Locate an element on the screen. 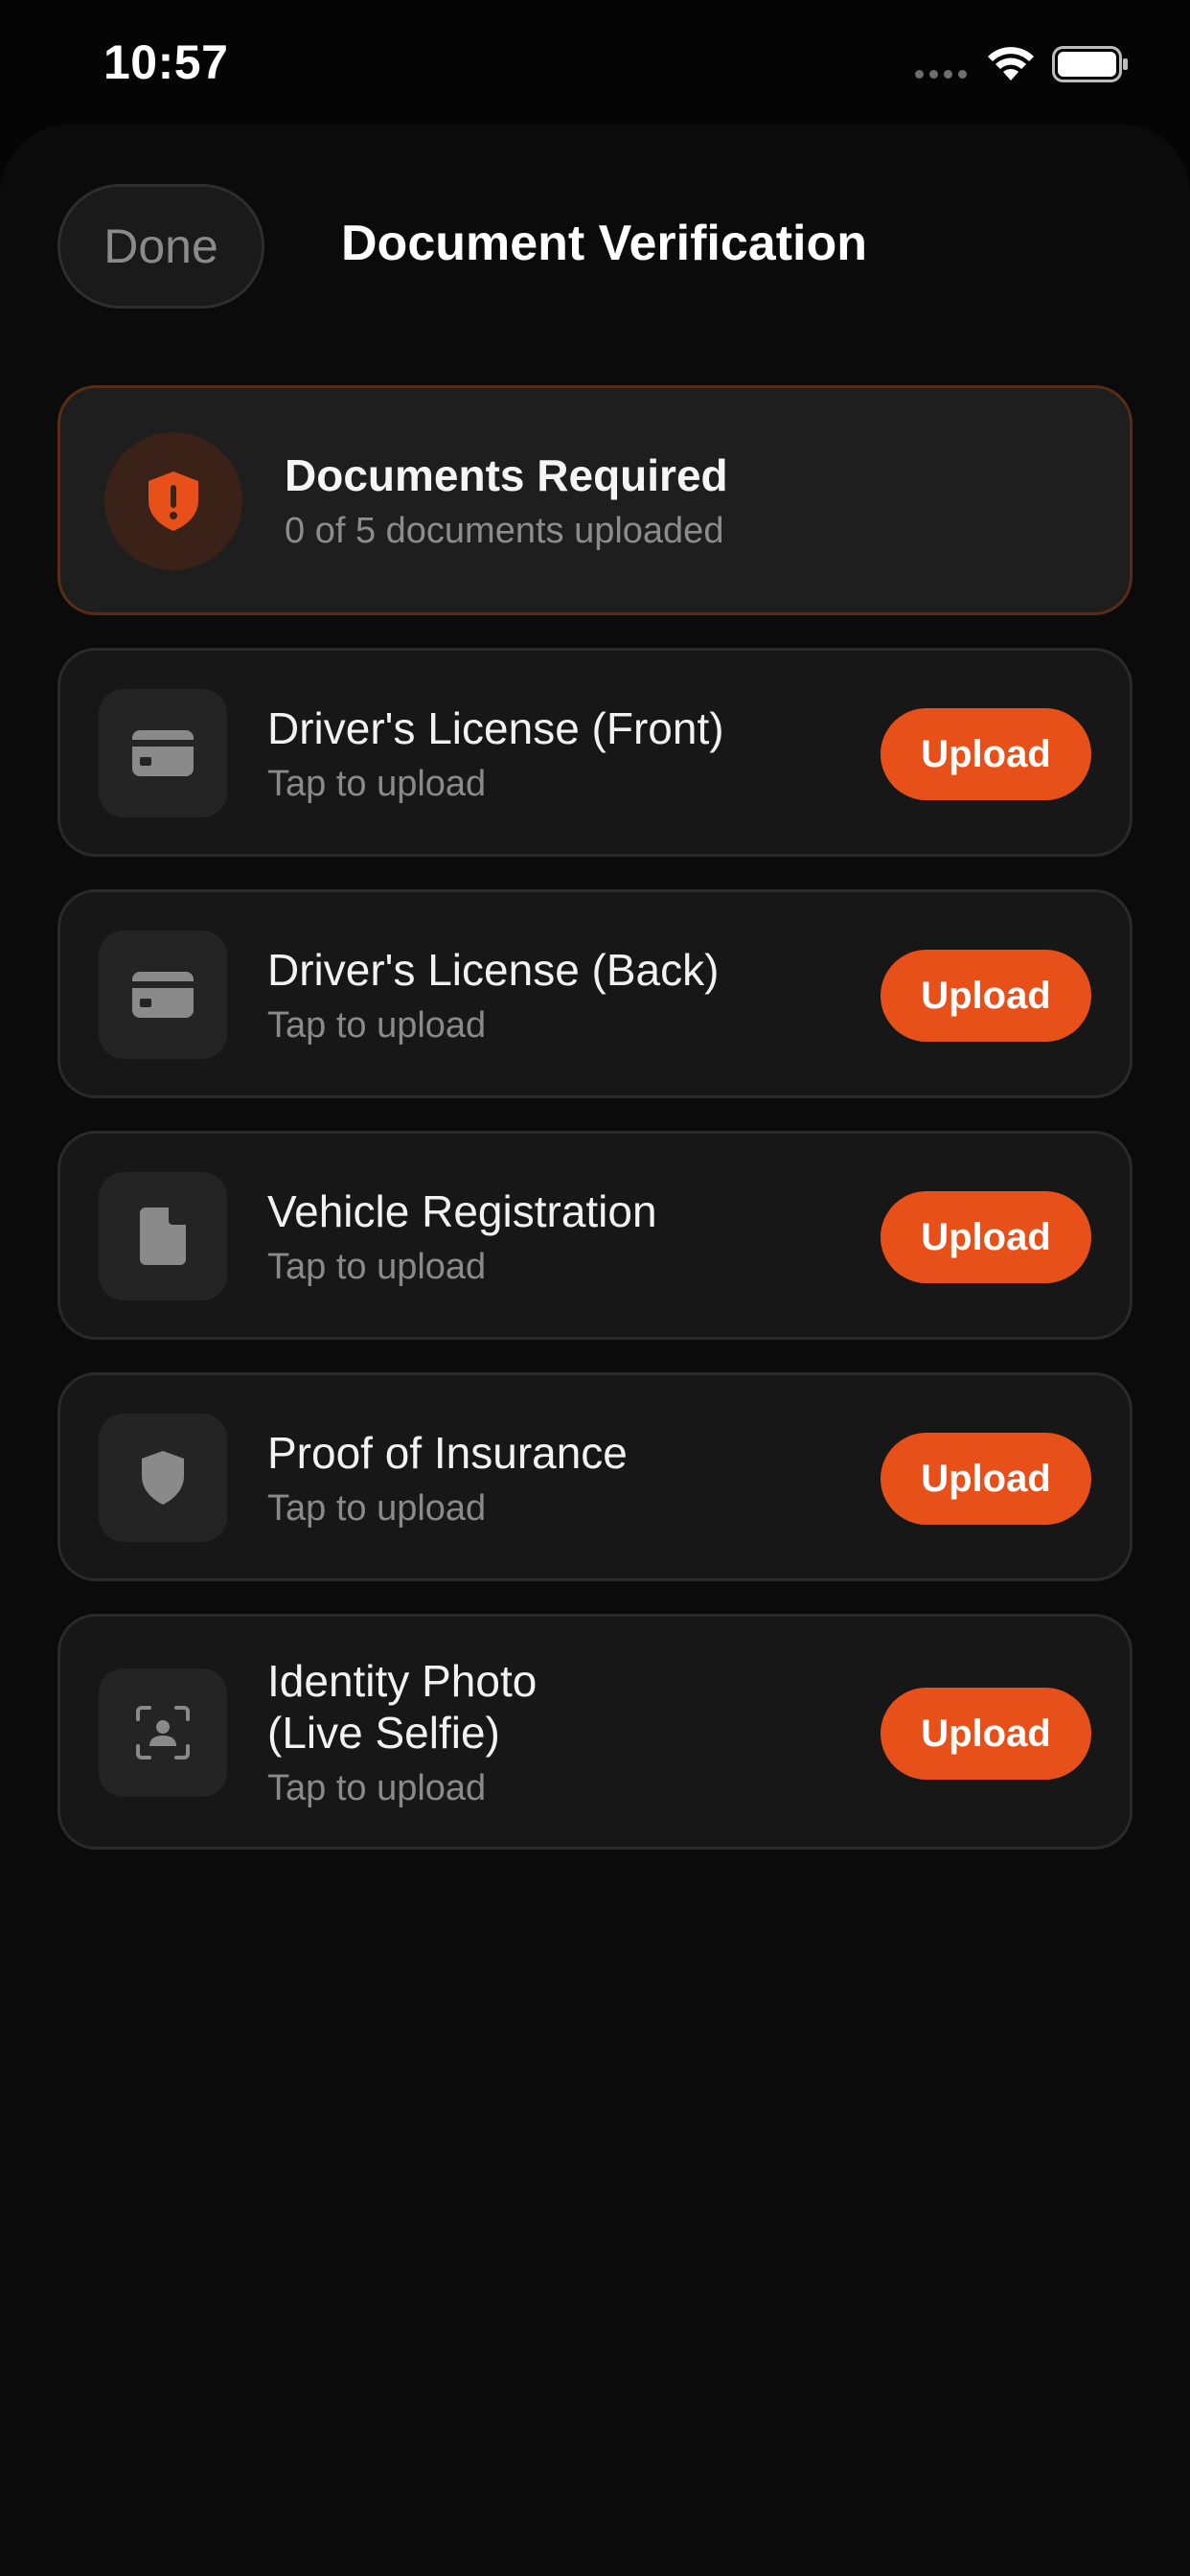 The height and width of the screenshot is (2576, 1190). done-button: Done is located at coordinates (160, 246).